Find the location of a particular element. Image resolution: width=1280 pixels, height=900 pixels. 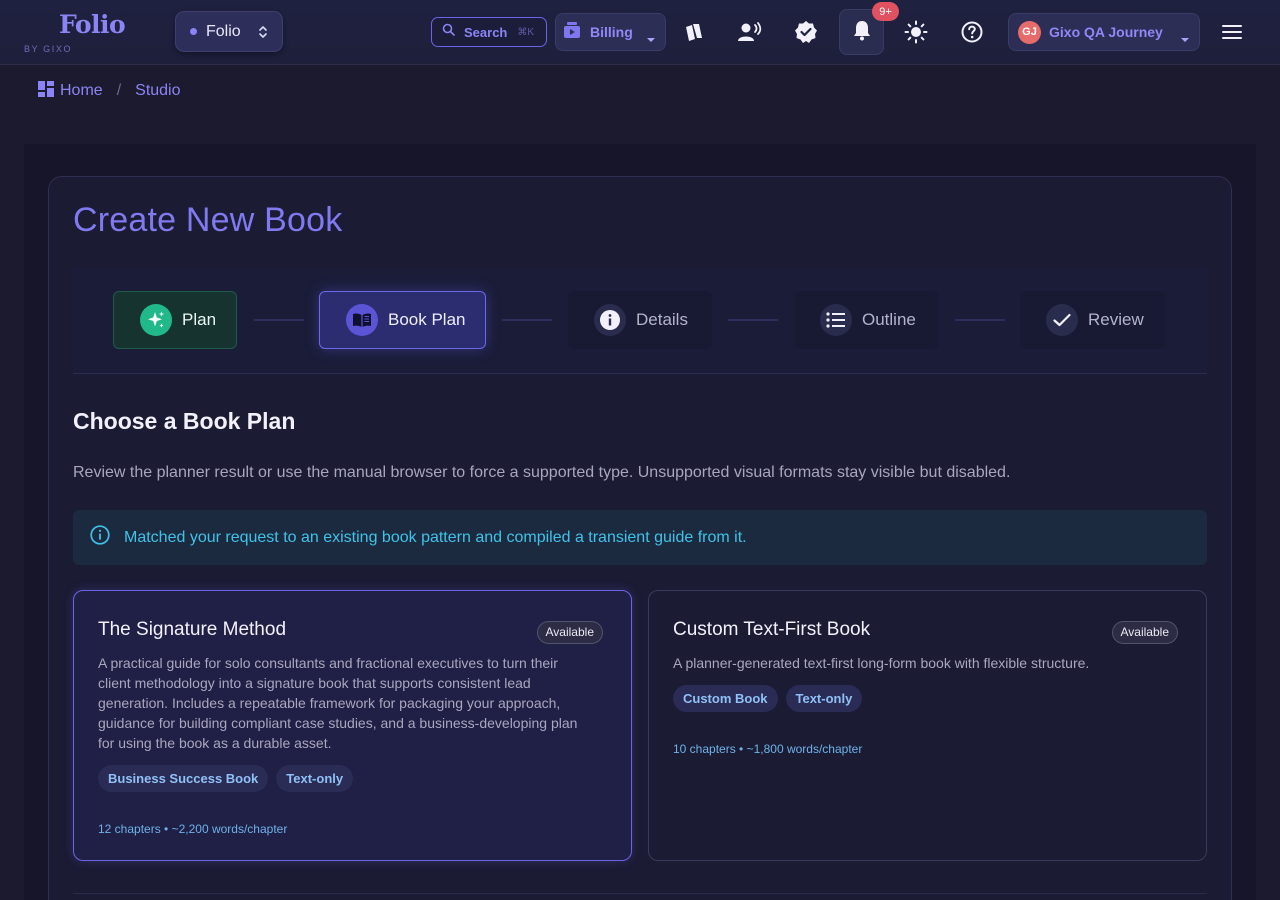

sun-icon is located at coordinates (916, 32).